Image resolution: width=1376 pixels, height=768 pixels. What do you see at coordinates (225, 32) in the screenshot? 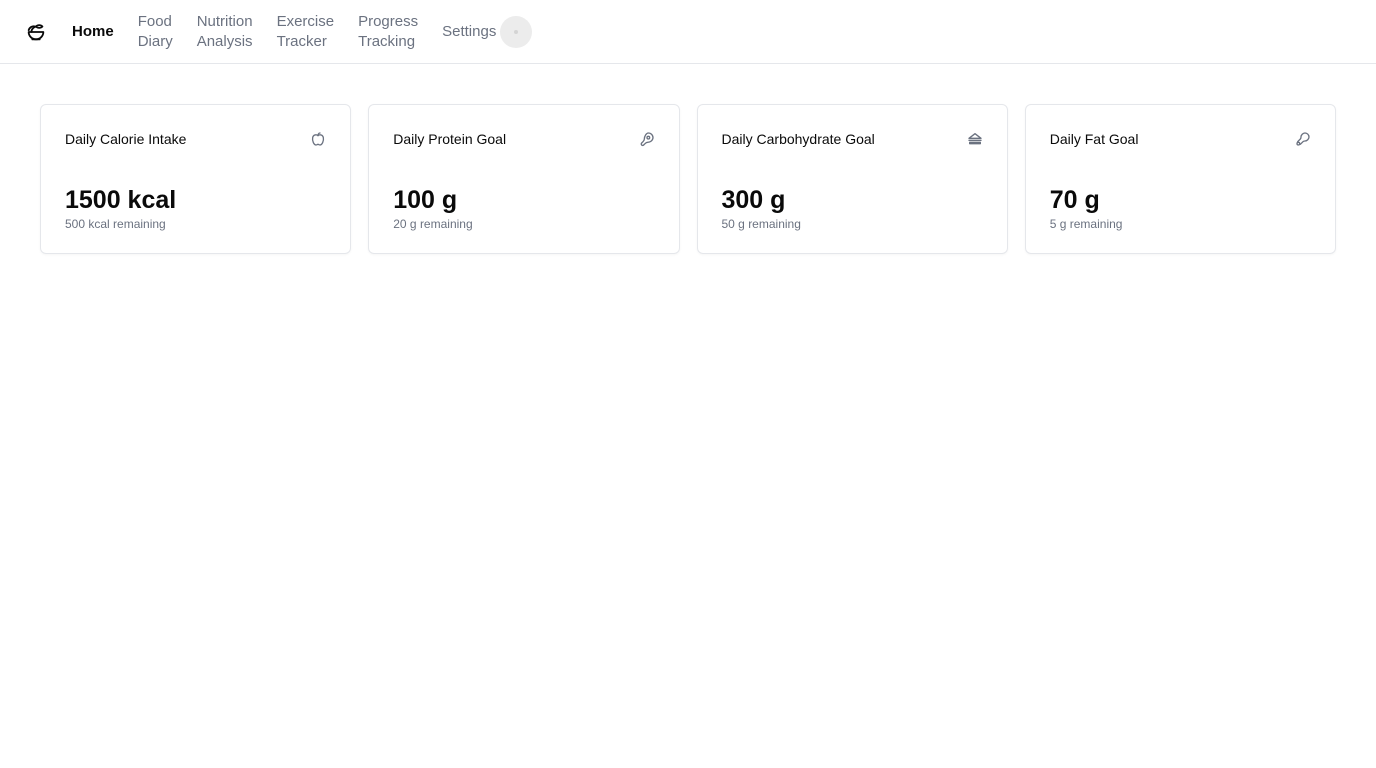
I see `nav-item-nutrition-analysis: Nutrition Analysis` at bounding box center [225, 32].